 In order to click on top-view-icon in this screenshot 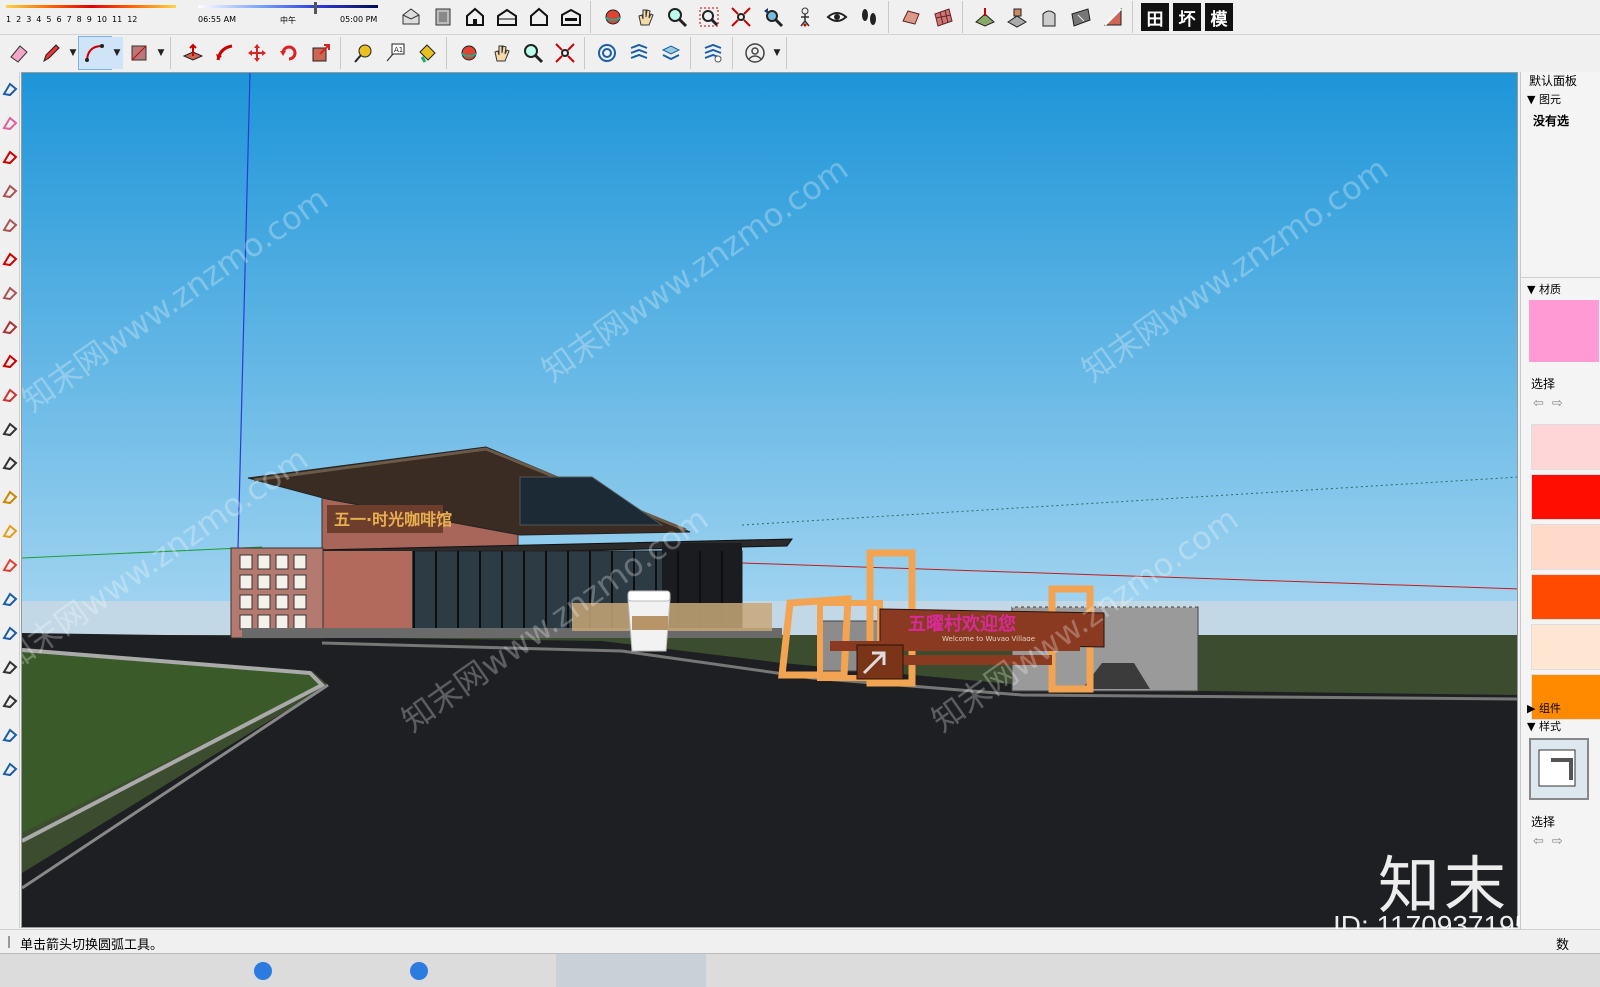, I will do `click(443, 17)`.